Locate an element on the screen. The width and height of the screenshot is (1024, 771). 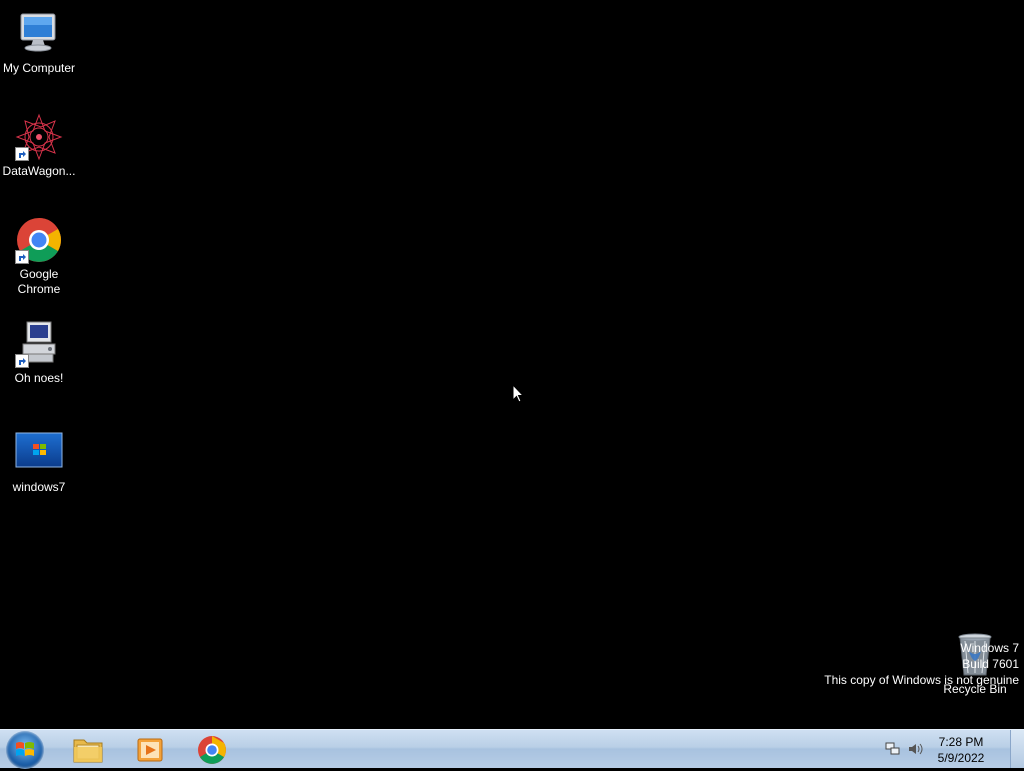
computer-icon is located at coordinates (39, 34).